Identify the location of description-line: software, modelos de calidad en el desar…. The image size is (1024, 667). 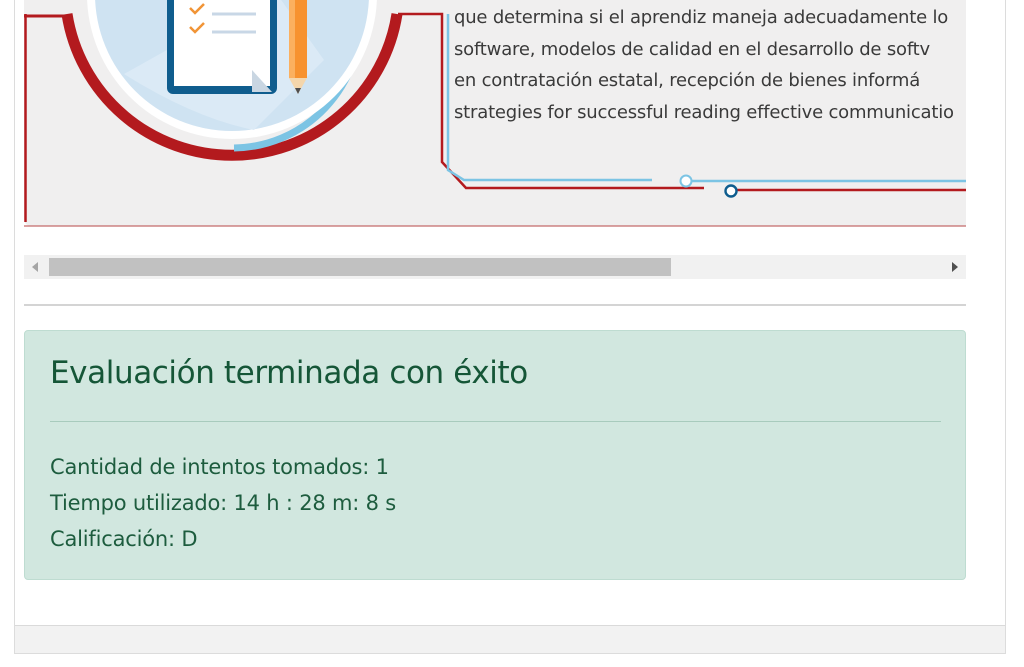
(692, 49).